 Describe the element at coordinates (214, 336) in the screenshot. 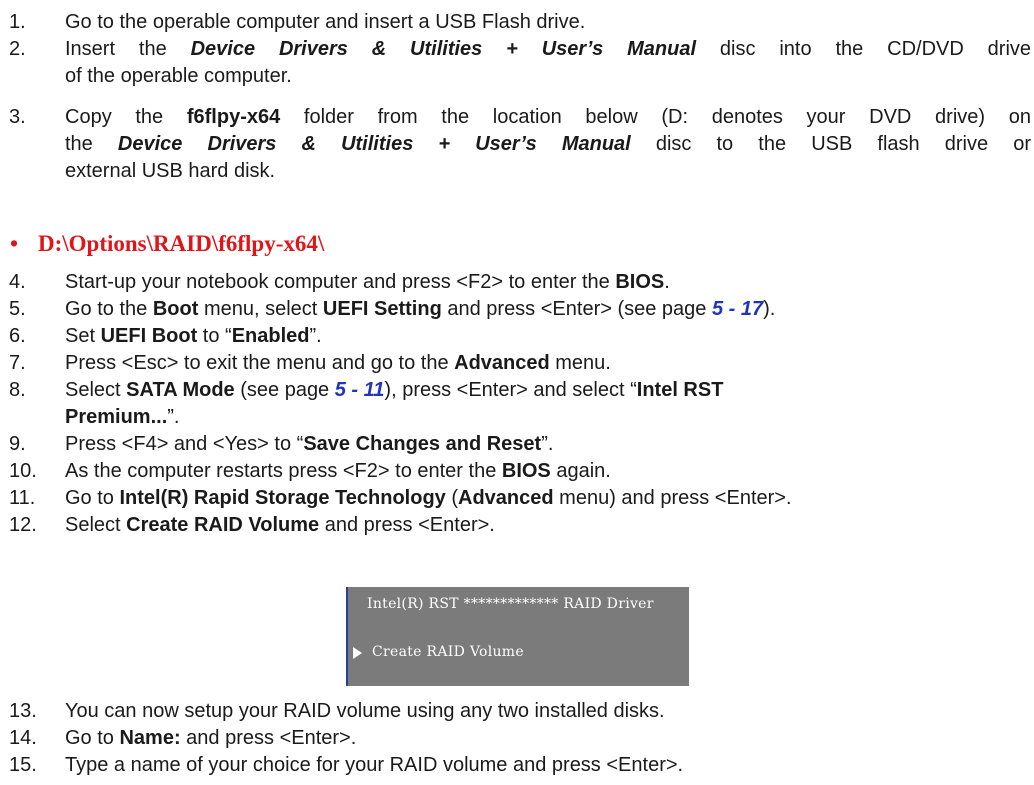

I see `step-text-run: to “` at that location.